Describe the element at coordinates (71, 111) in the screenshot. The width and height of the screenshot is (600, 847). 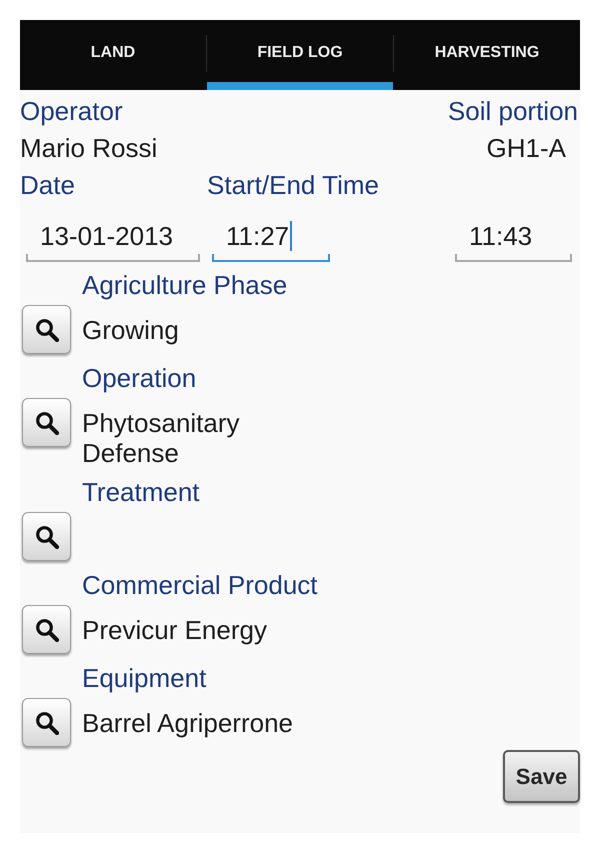
I see `operator-label: Operator` at that location.